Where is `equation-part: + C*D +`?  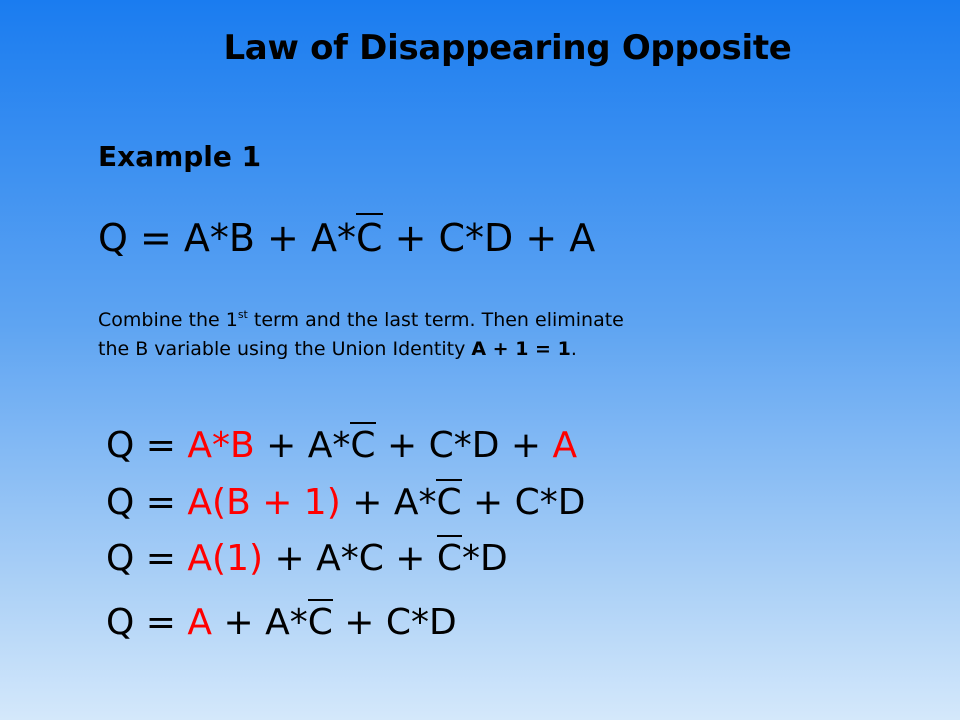 equation-part: + C*D + is located at coordinates (464, 445).